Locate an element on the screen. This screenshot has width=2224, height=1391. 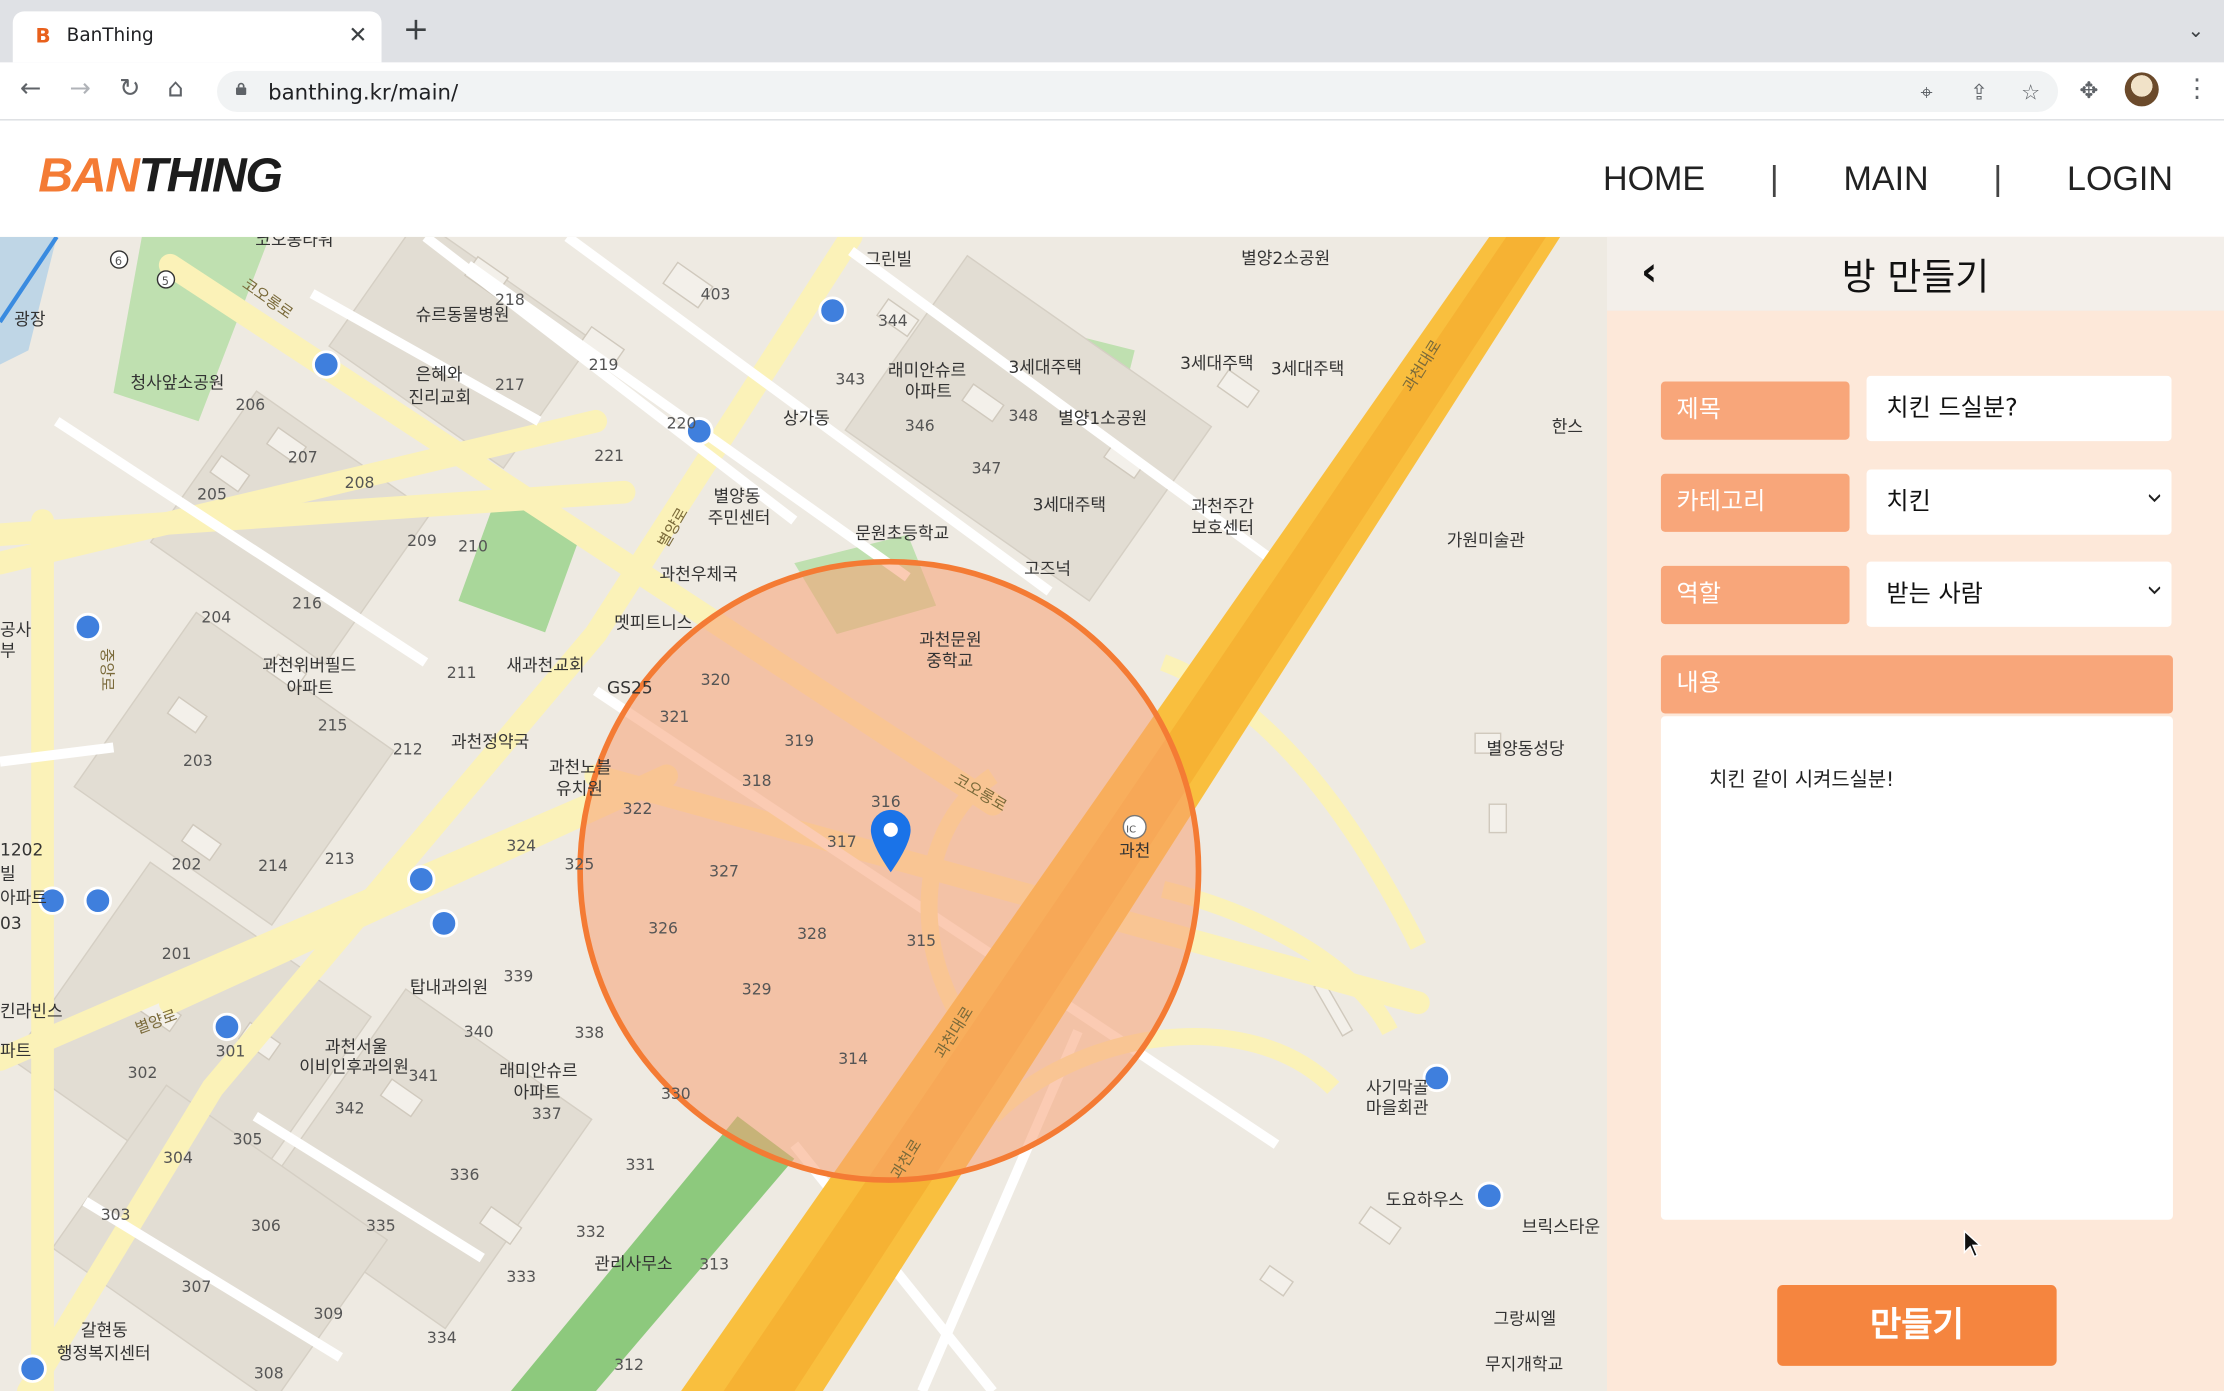
svg-text: 진리교회 is located at coordinates (439, 398).